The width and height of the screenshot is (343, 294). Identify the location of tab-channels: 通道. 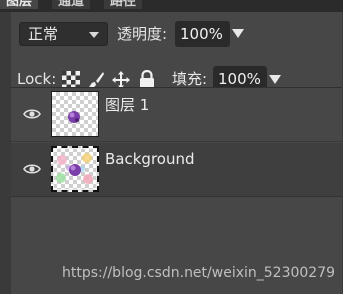
(72, 4).